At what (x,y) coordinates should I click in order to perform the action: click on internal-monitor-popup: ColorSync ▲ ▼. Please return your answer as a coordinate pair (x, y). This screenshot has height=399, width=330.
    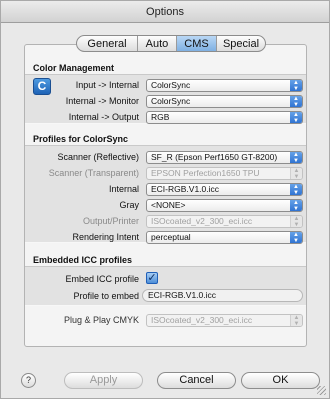
    Looking at the image, I should click on (224, 101).